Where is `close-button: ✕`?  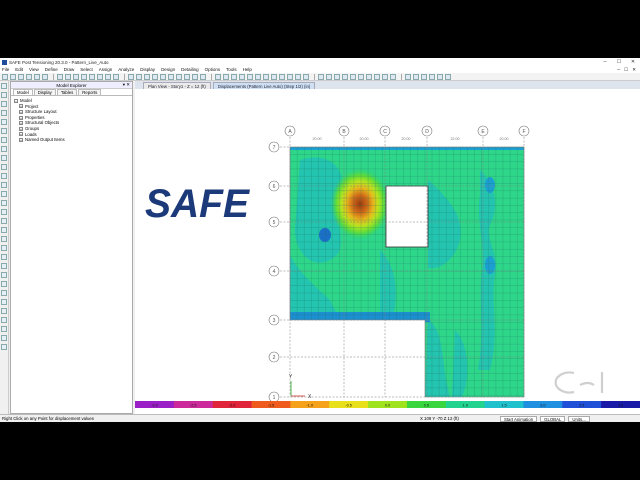
close-button: ✕ is located at coordinates (633, 62).